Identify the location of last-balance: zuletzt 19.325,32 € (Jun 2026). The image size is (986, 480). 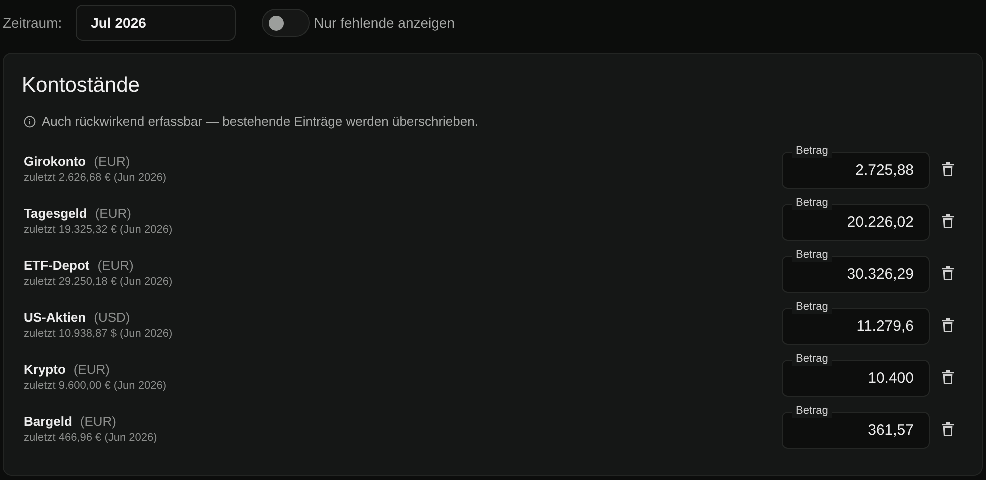
(99, 230).